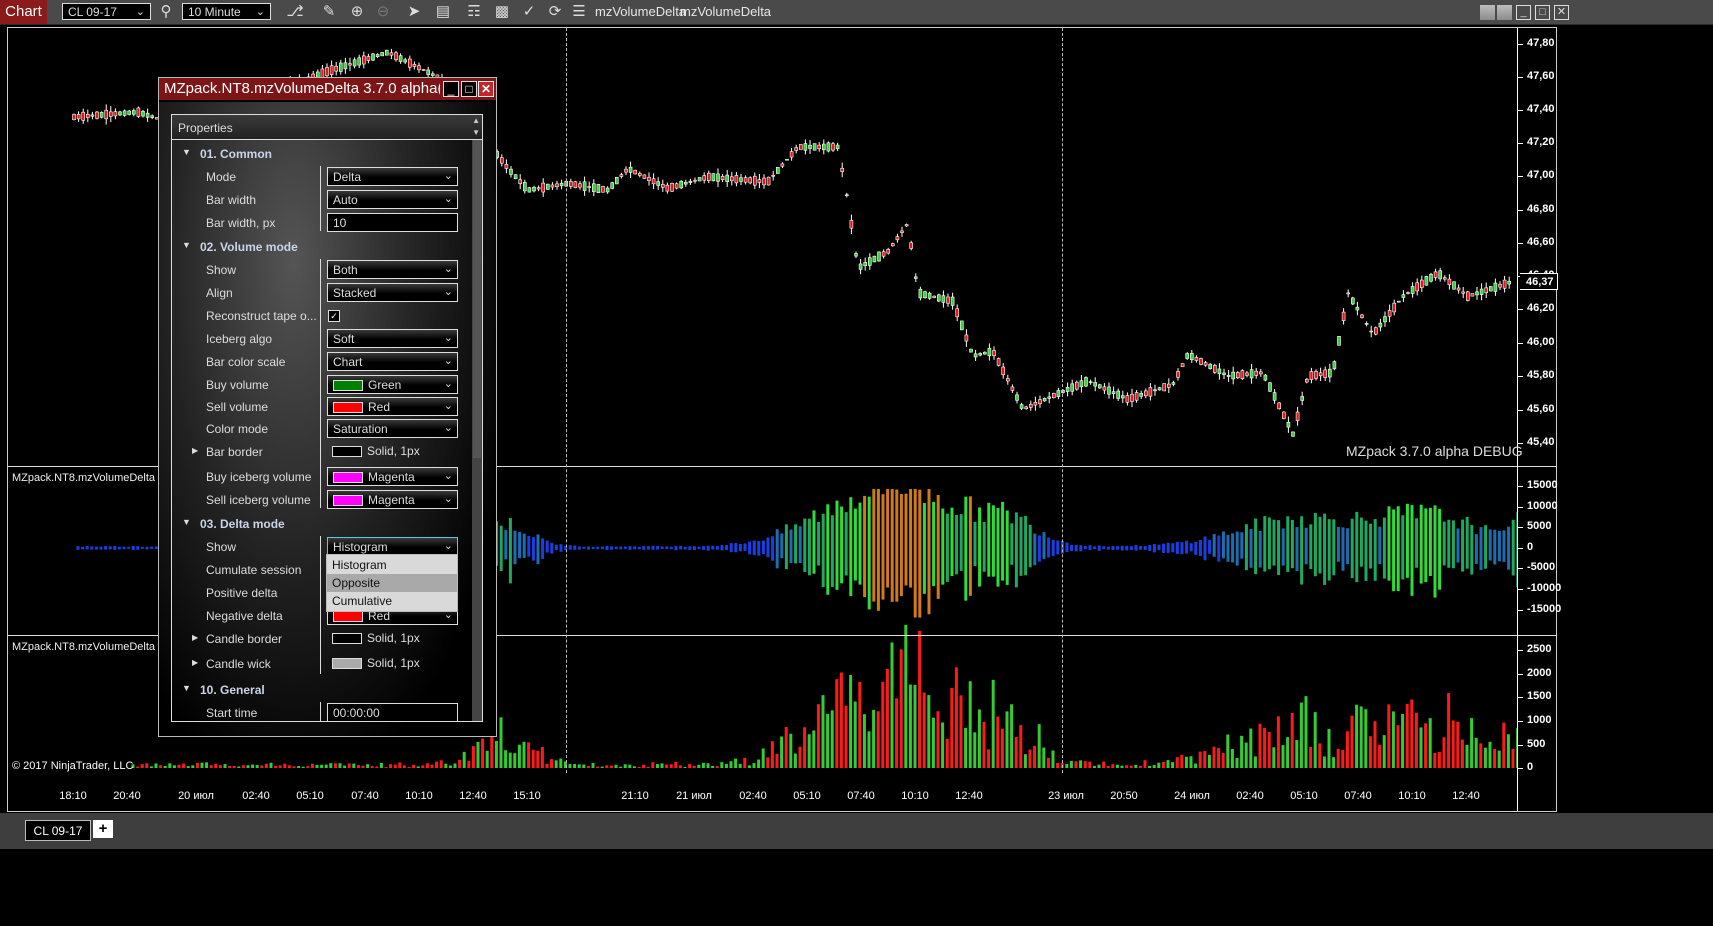  Describe the element at coordinates (392, 638) in the screenshot. I see `candle-border-stroke: Solid, 1px` at that location.